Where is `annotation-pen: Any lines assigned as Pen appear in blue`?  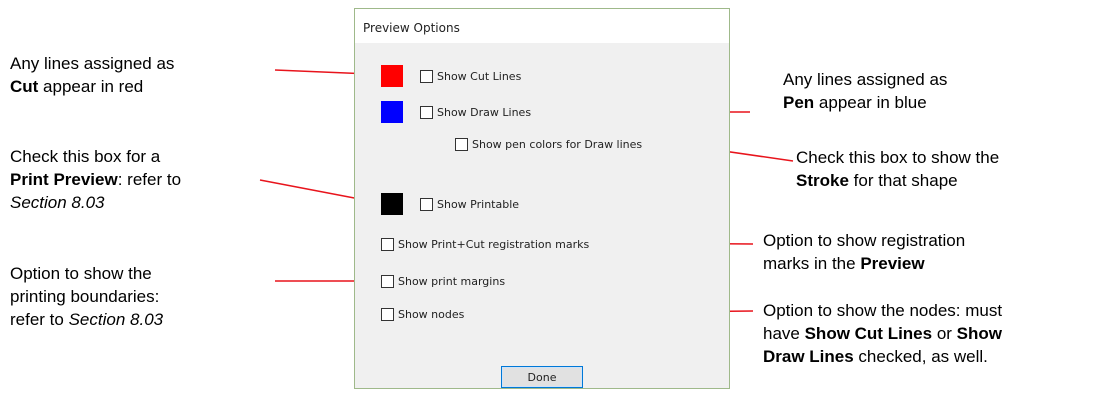 annotation-pen: Any lines assigned as Pen appear in blue is located at coordinates (865, 91).